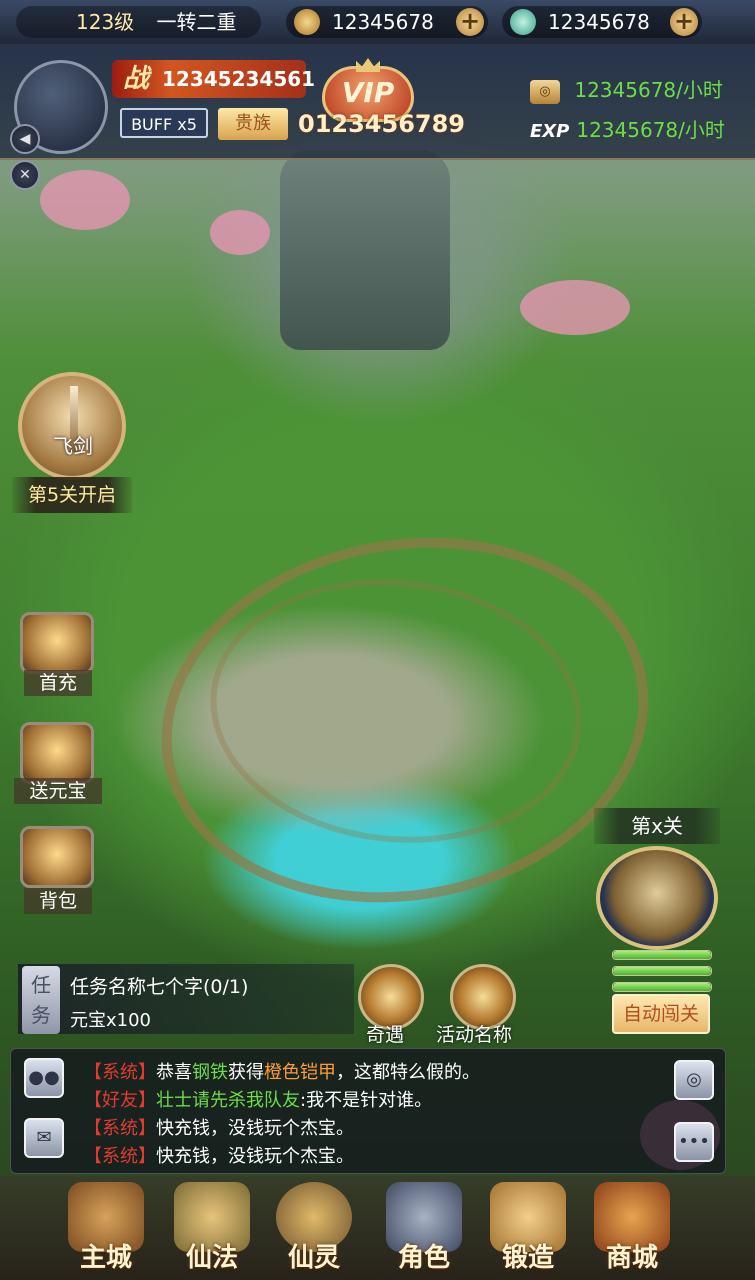 Image resolution: width=755 pixels, height=1280 pixels. What do you see at coordinates (648, 90) in the screenshot?
I see `gold-rate-value: 12345678/小时` at bounding box center [648, 90].